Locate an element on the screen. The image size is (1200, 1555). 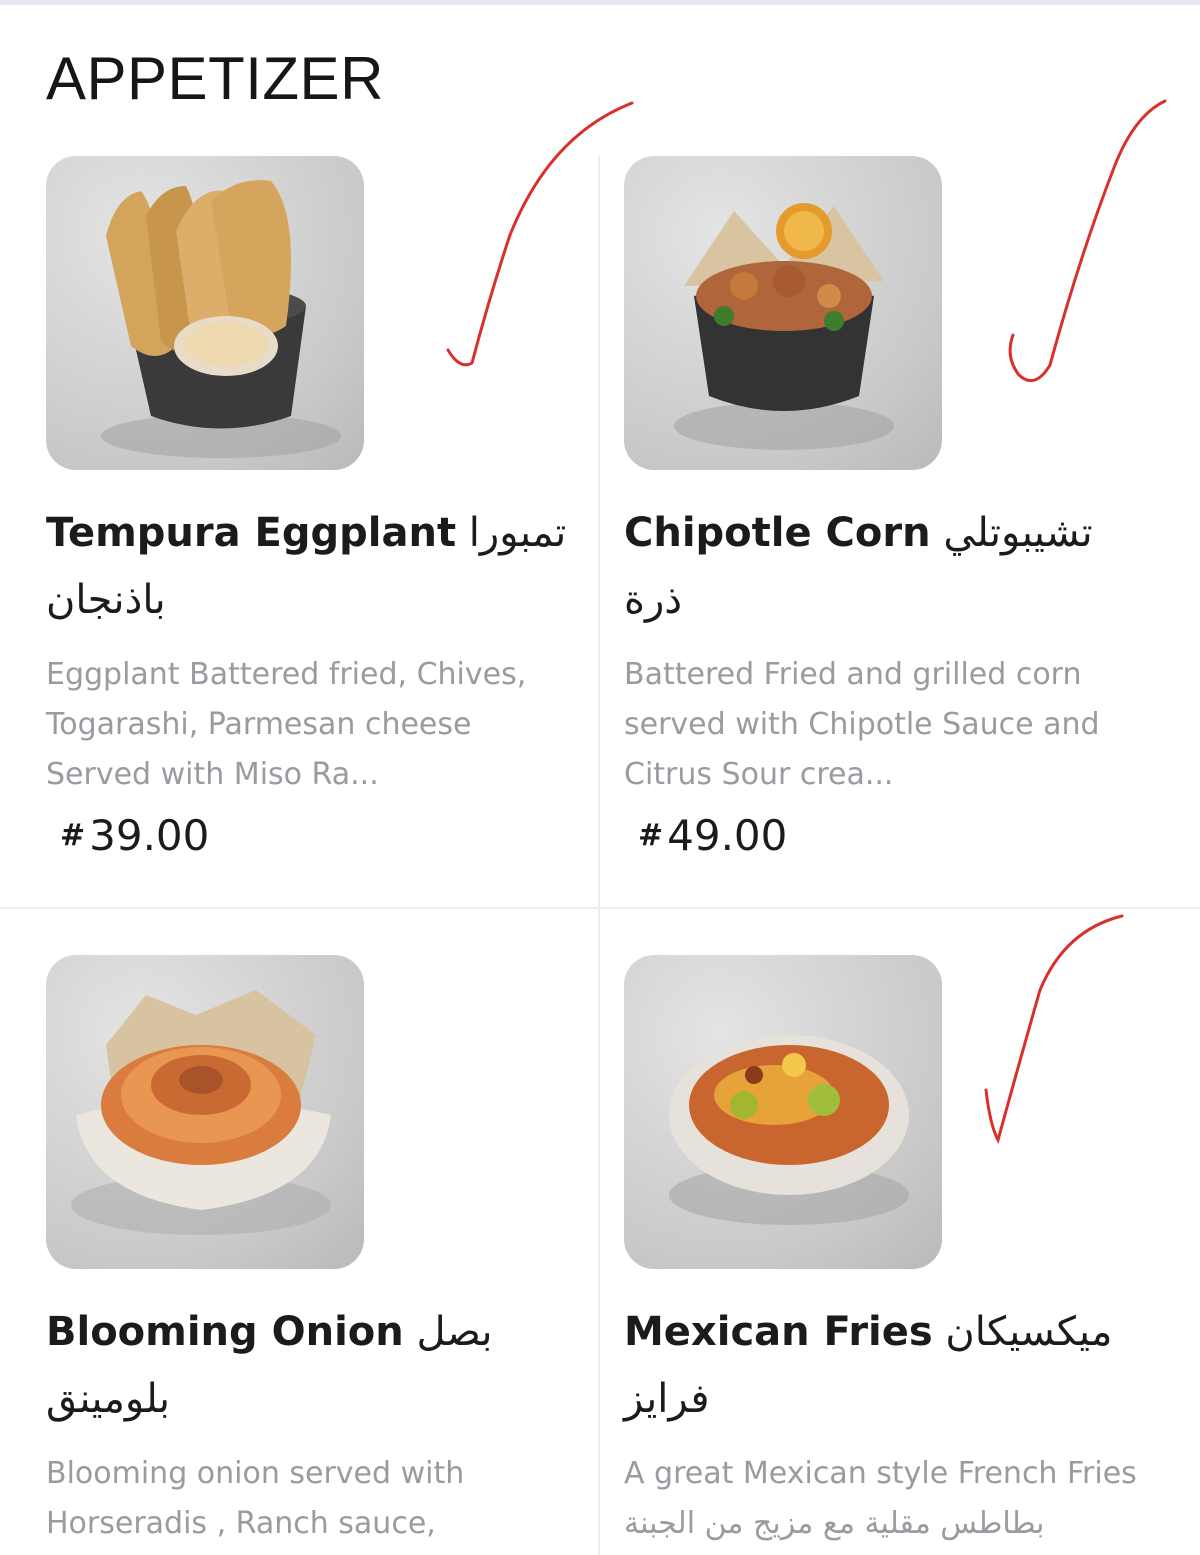
menu-item-name-en: Chipotle Corn is located at coordinates (777, 533).